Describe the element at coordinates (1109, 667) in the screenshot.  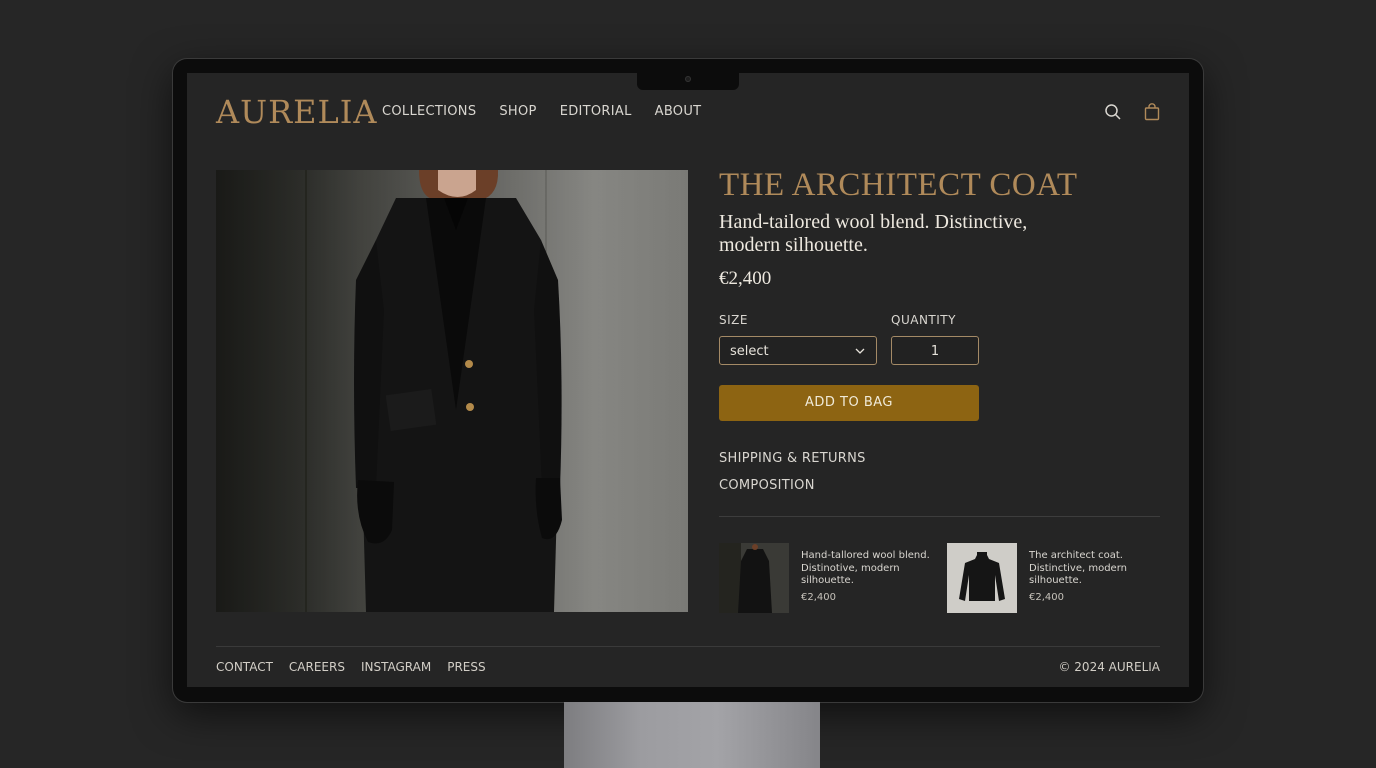
I see `footer-copyright: © 2024 AURELIA` at that location.